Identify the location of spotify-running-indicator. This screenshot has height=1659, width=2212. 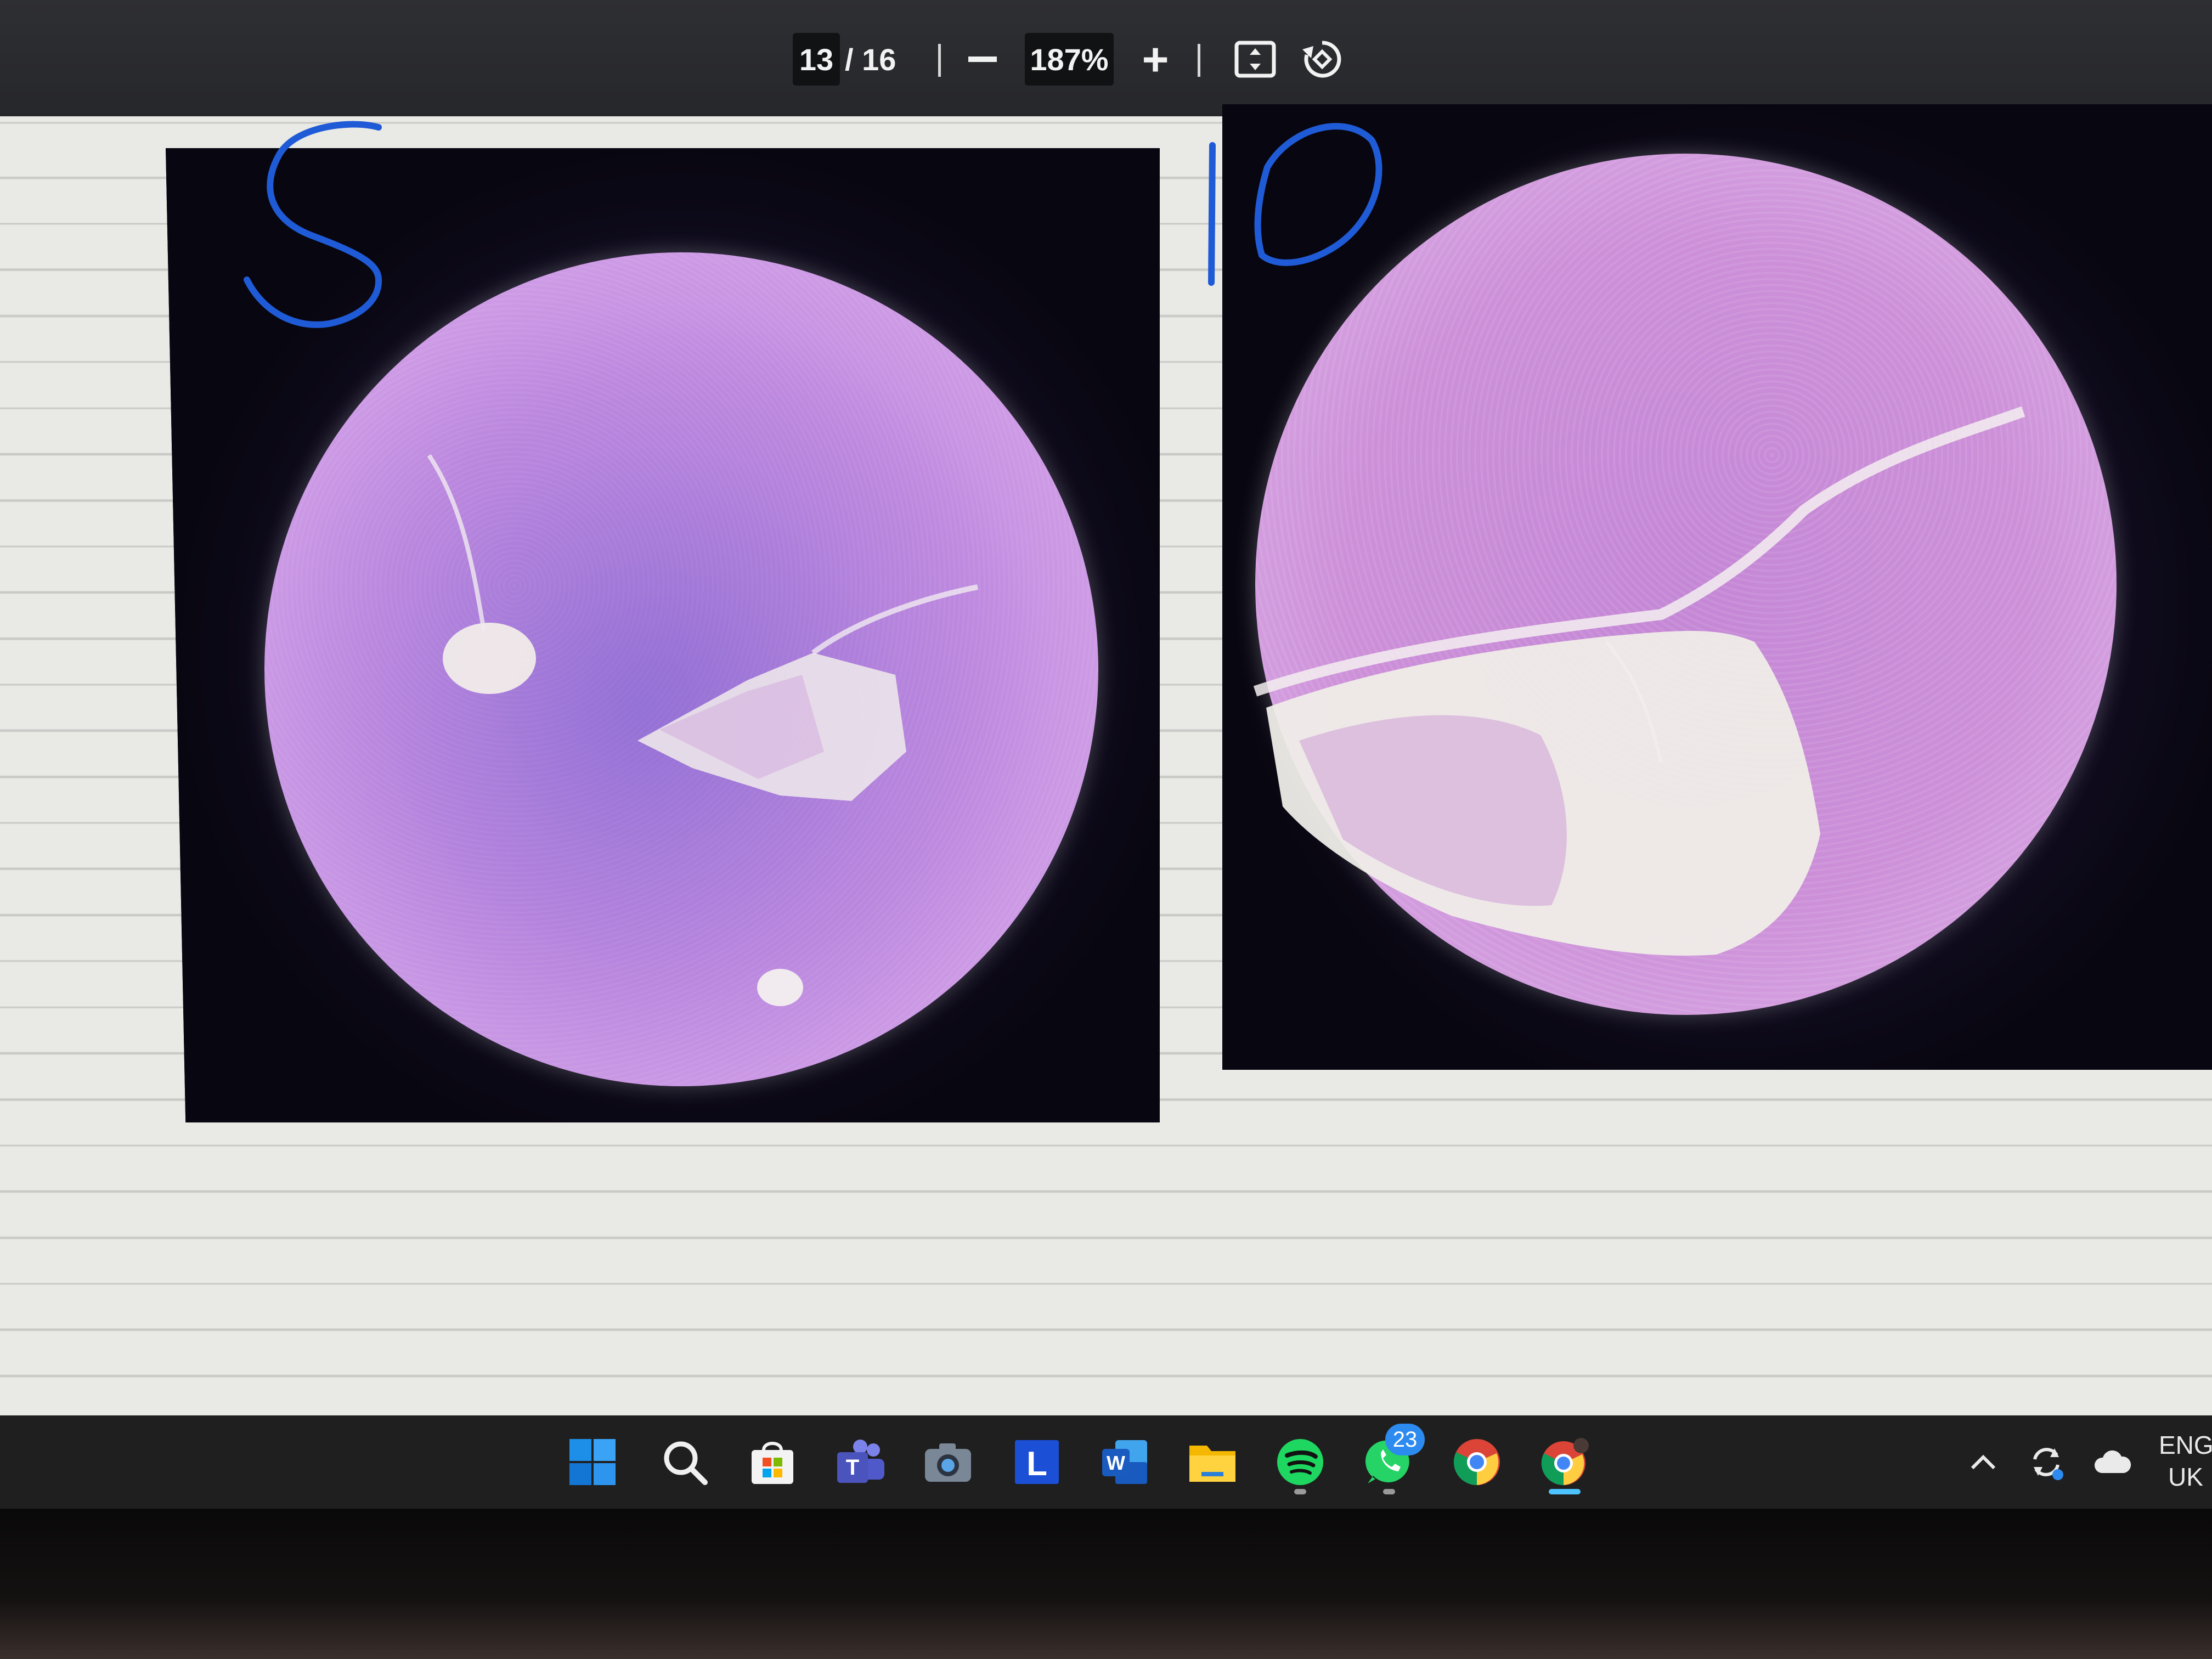
(1300, 1492).